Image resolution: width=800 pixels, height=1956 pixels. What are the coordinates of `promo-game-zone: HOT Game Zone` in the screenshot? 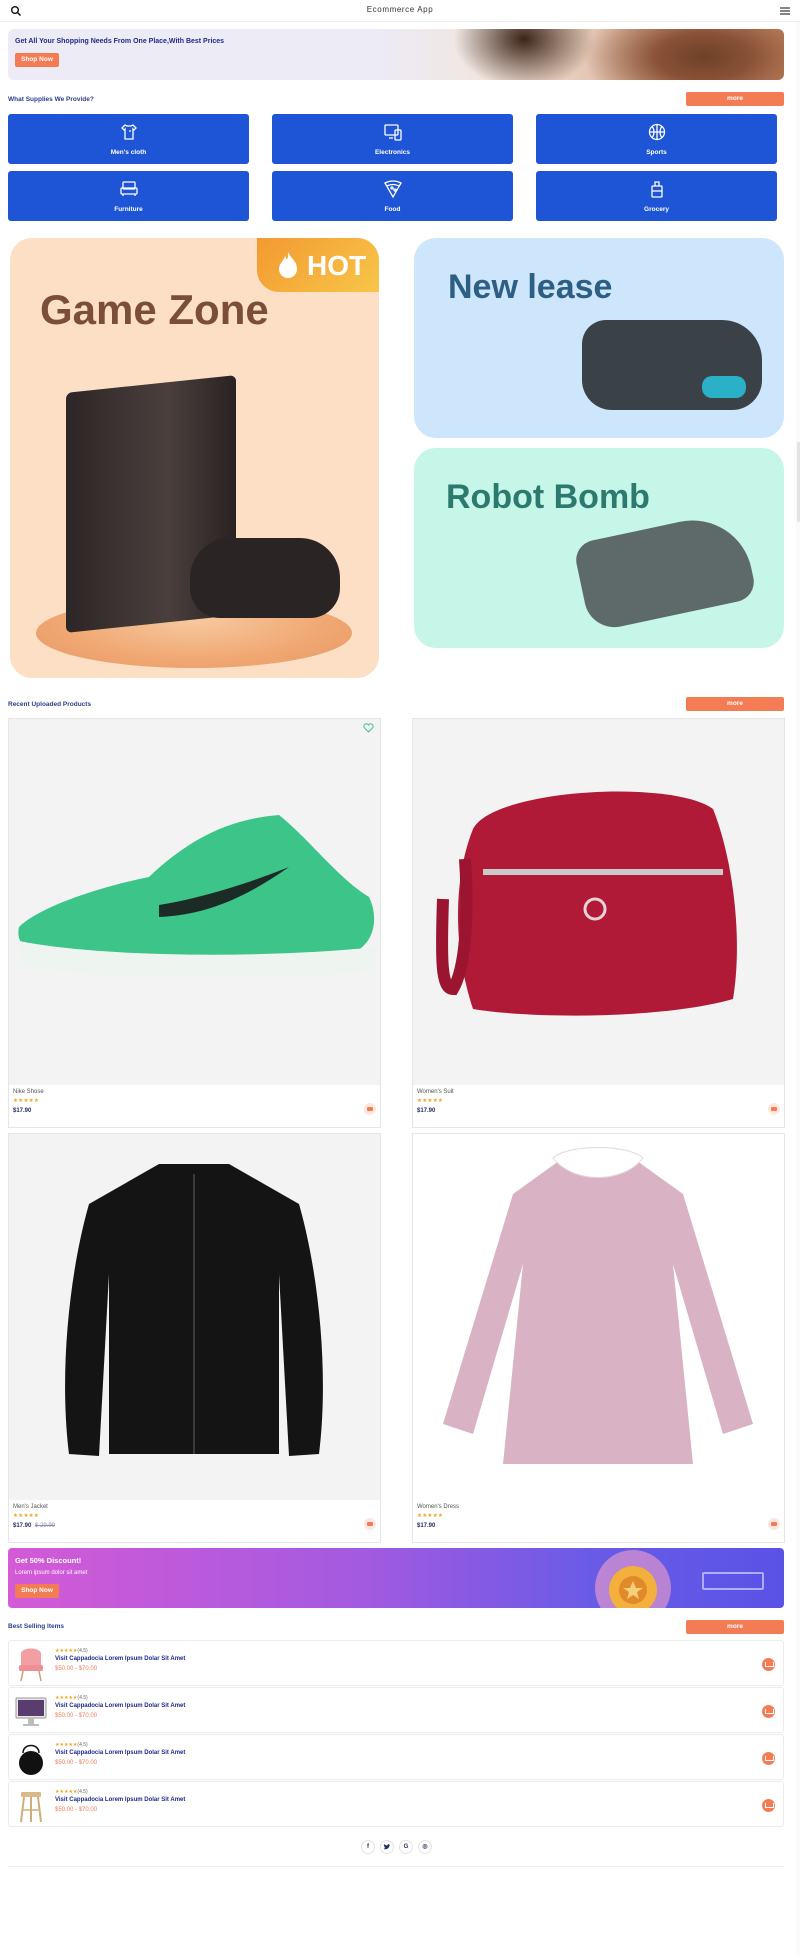 It's located at (194, 458).